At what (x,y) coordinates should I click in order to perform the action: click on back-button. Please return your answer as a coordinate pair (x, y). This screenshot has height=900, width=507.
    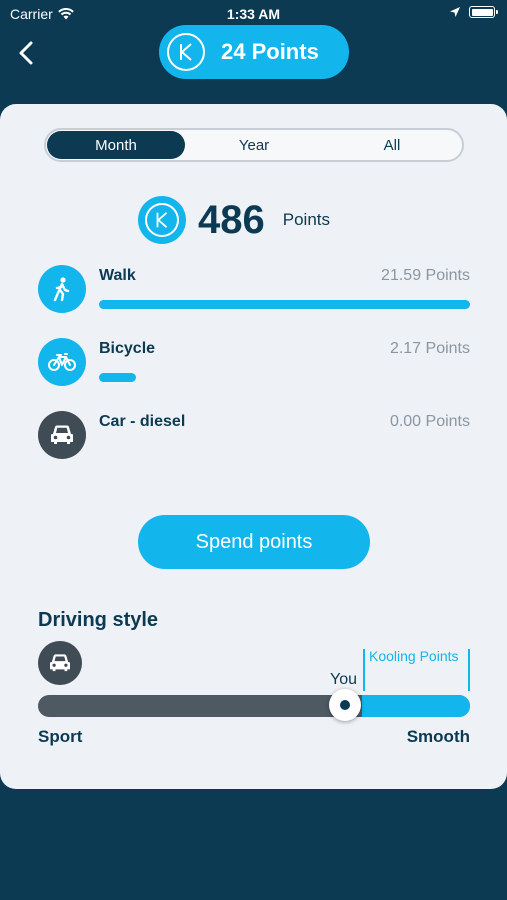
    Looking at the image, I should click on (26, 53).